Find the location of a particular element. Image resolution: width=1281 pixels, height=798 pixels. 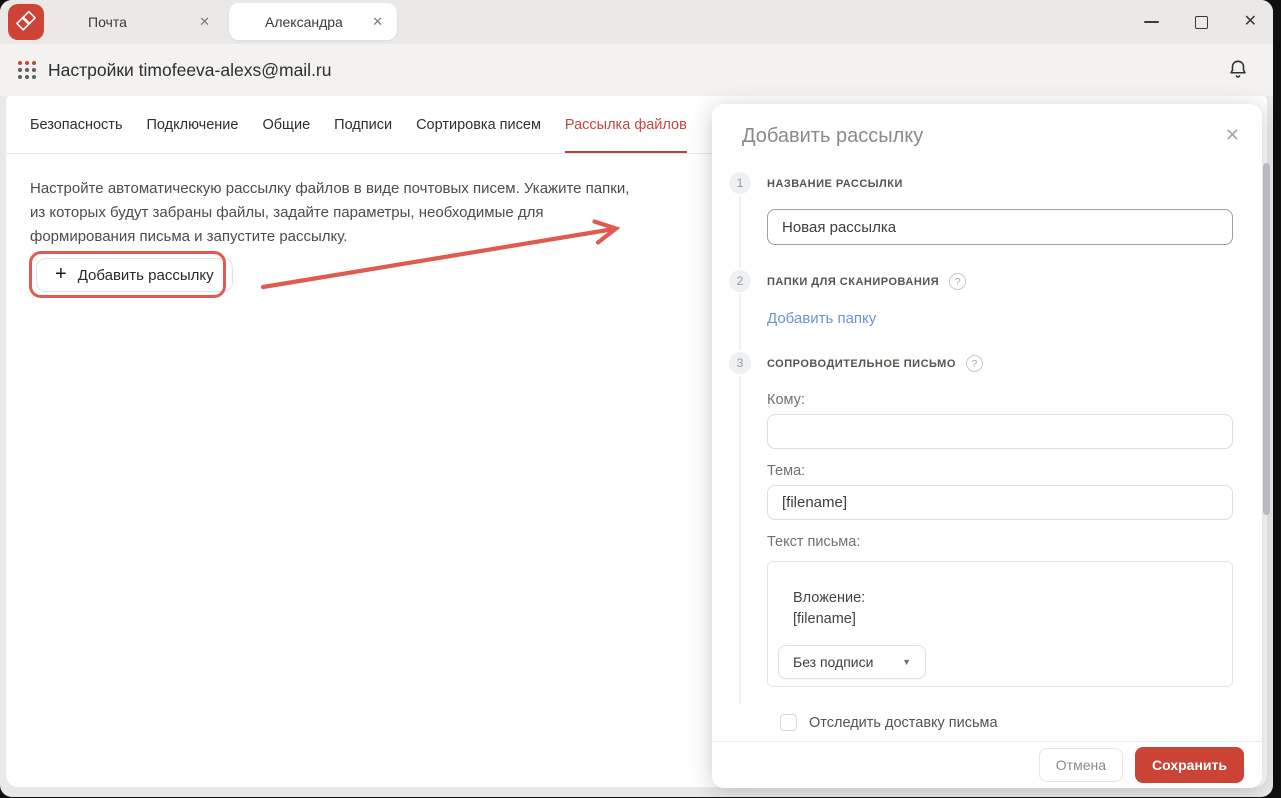

cancel-button: Отмена is located at coordinates (1081, 765).